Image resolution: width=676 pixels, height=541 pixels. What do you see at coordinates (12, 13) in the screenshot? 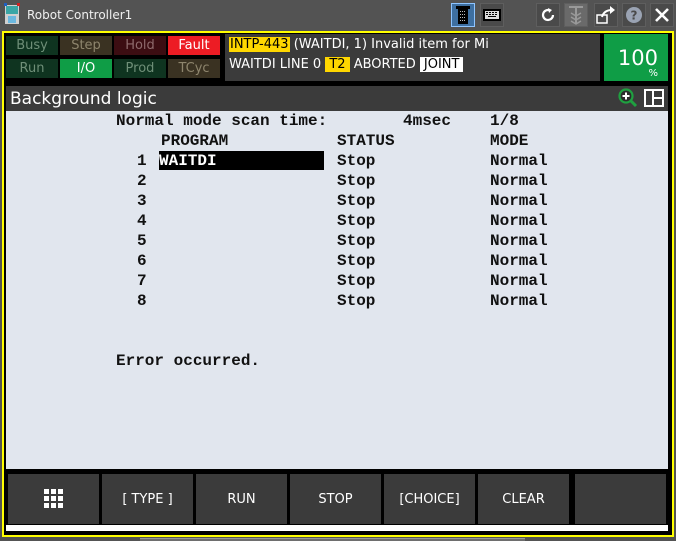
I see `teach-pendant-app-icon` at bounding box center [12, 13].